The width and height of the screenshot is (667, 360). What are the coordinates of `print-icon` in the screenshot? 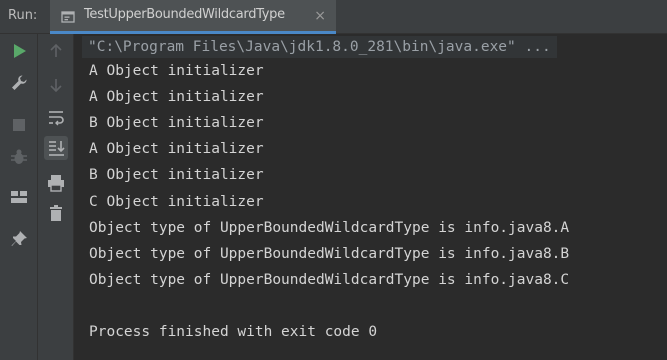 It's located at (56, 183).